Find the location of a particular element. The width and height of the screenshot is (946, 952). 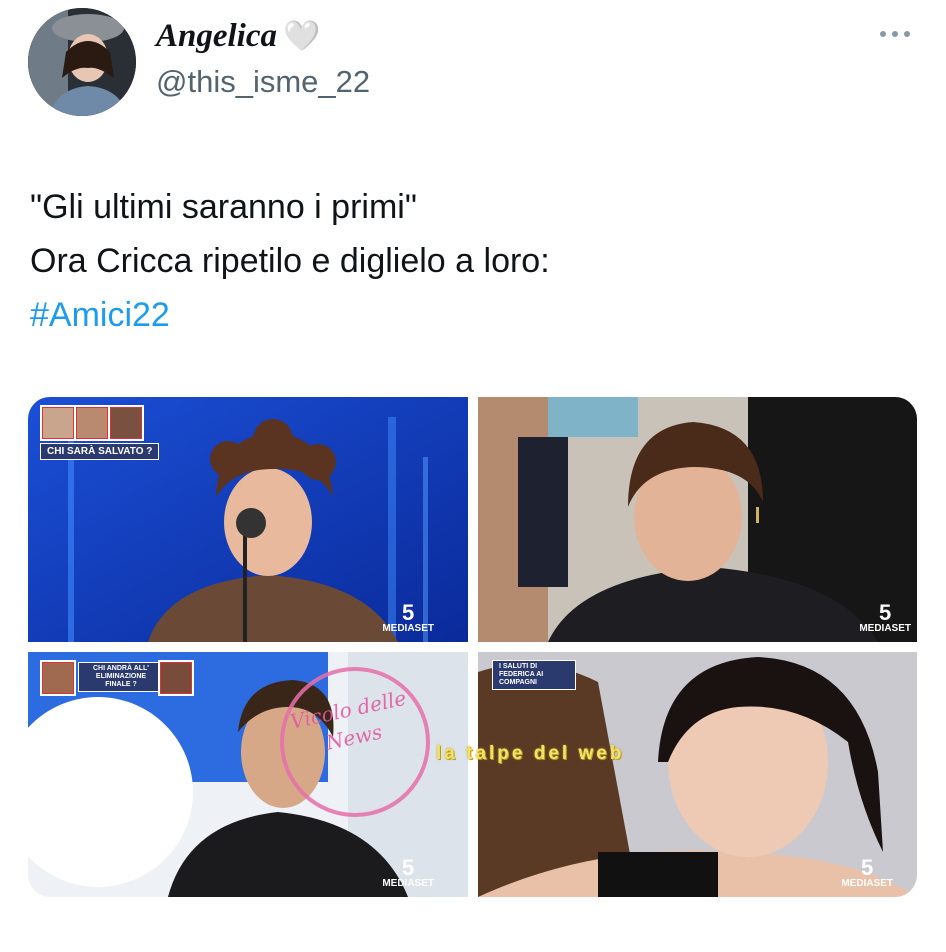

photo-4-caption: I SALUTI DI FEDERICA AI COMPAGNI is located at coordinates (534, 675).